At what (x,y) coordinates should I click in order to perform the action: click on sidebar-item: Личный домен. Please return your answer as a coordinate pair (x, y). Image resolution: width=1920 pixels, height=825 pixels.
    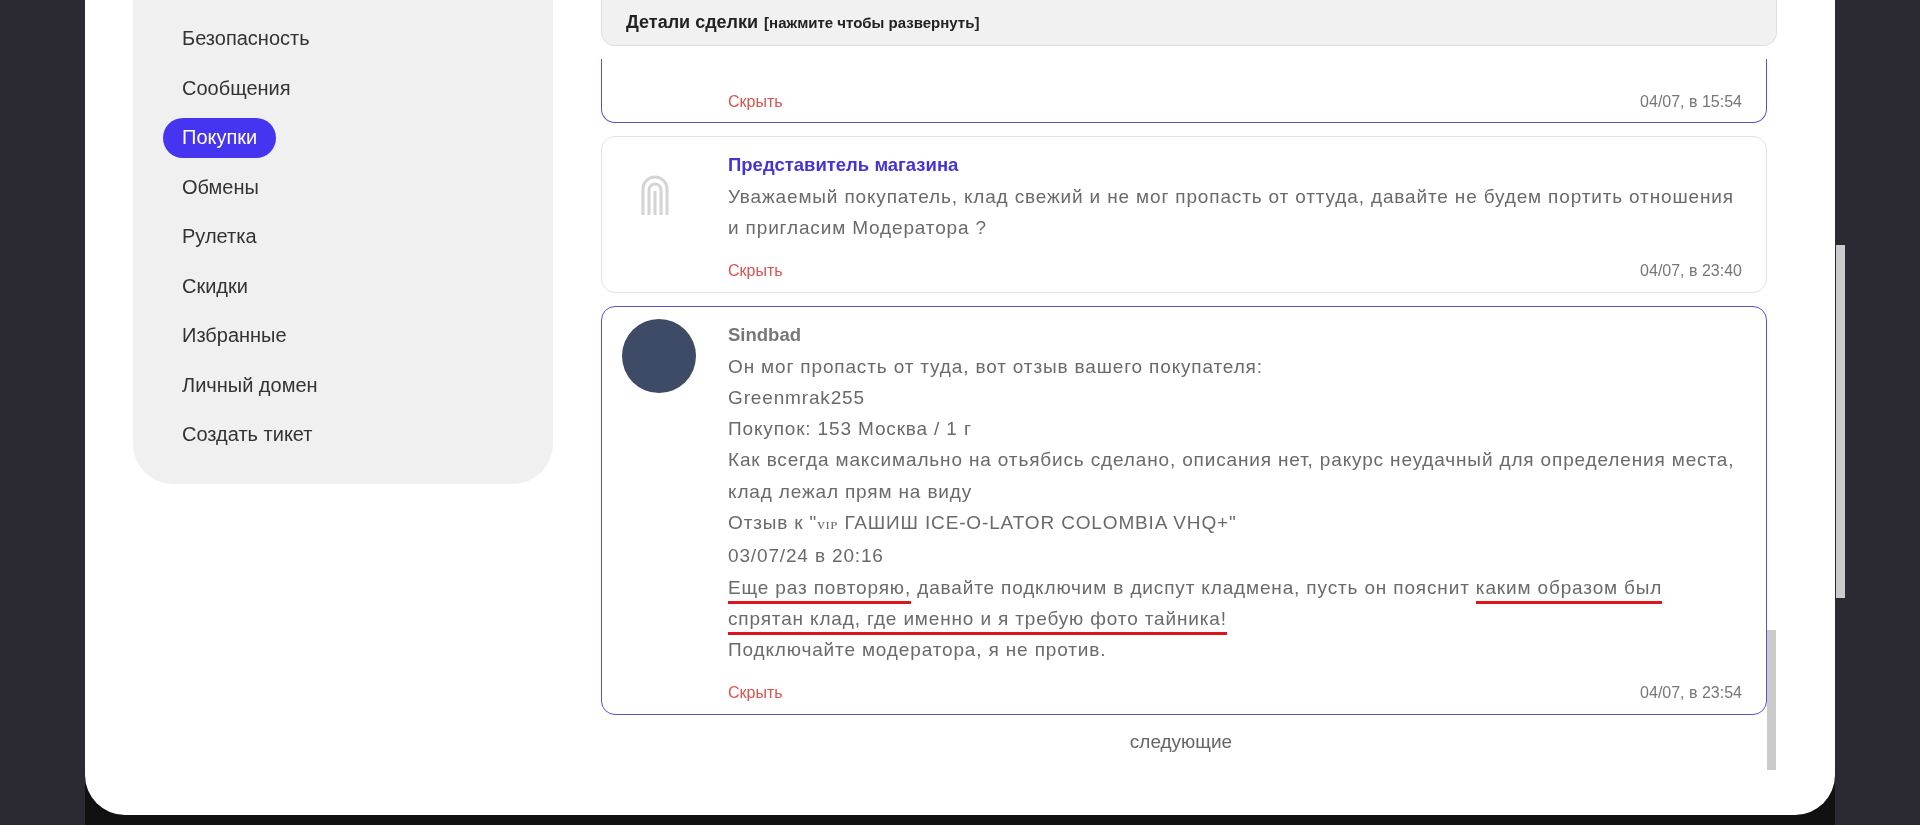
    Looking at the image, I should click on (250, 385).